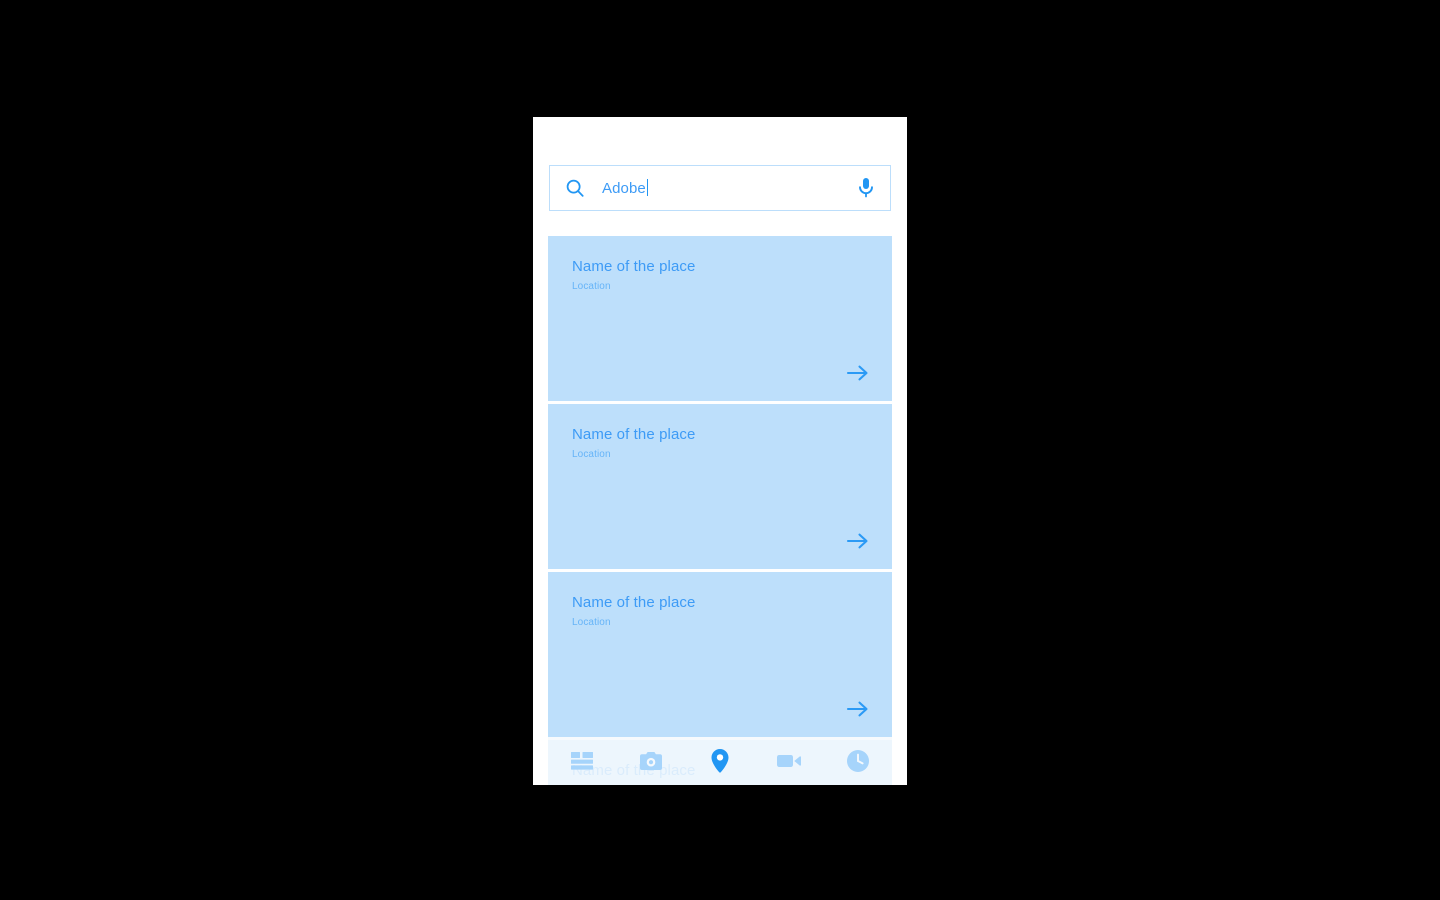 The width and height of the screenshot is (1440, 900). I want to click on search-input-text: Adobe, so click(624, 188).